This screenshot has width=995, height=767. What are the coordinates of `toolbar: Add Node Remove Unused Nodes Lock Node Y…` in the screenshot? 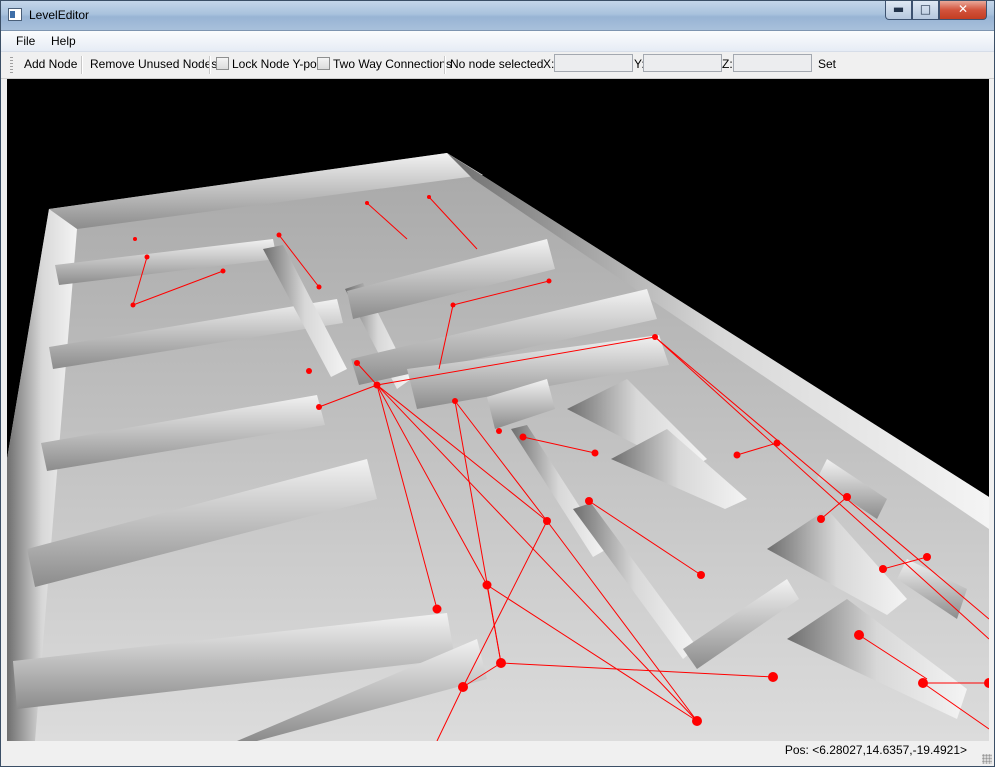 It's located at (497, 65).